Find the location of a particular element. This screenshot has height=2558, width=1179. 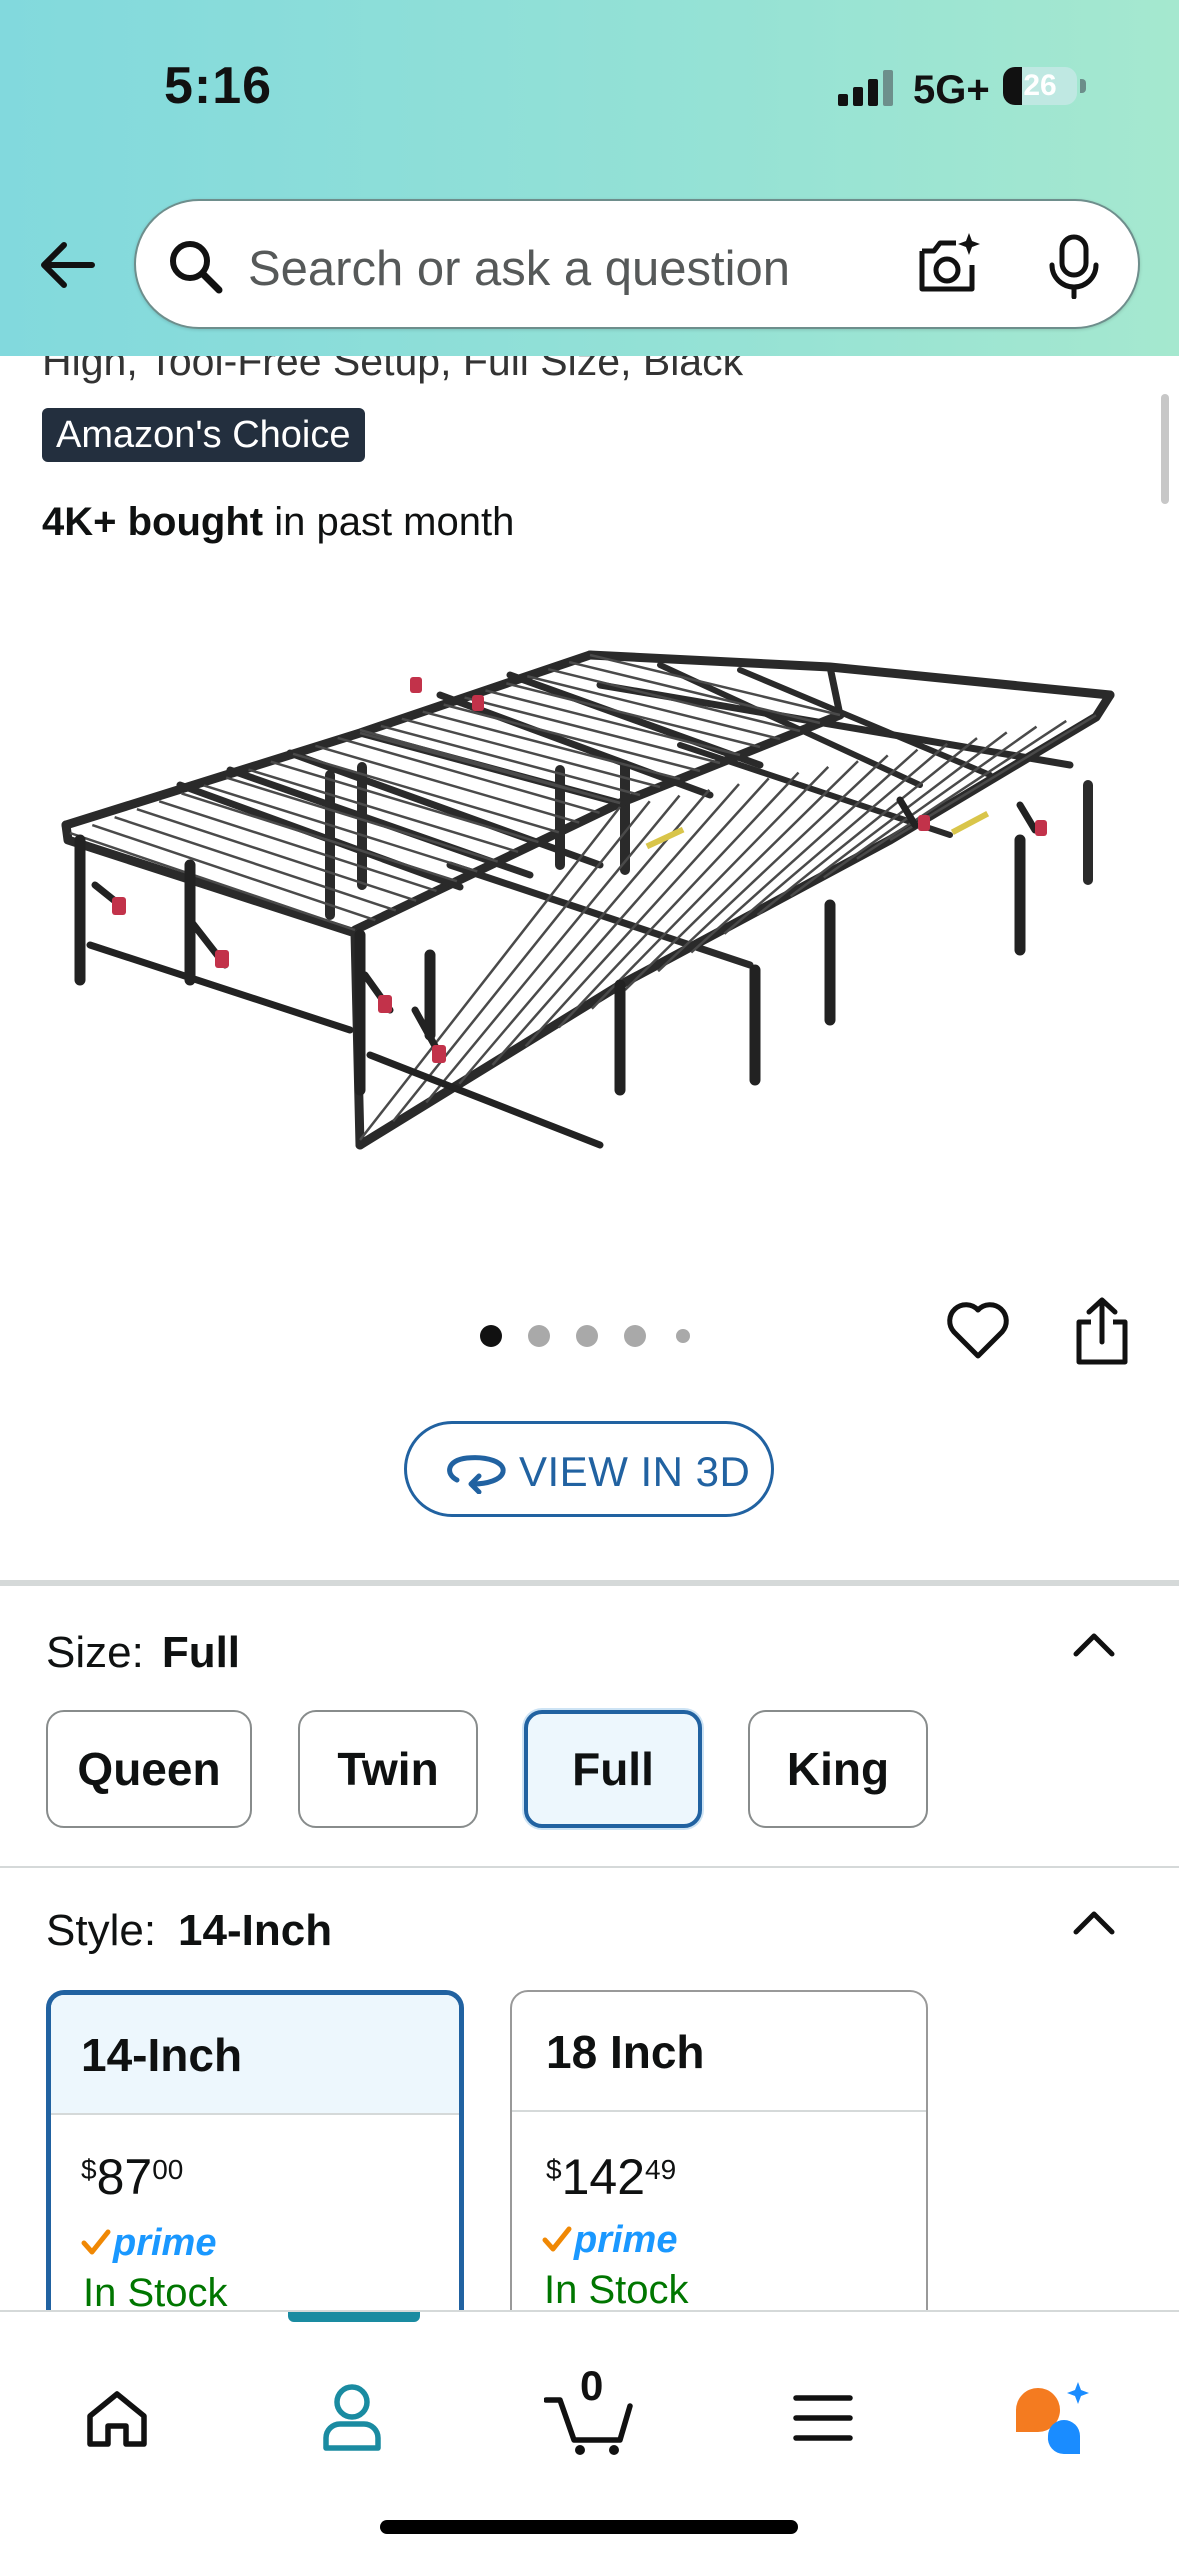

cart-count: 0 is located at coordinates (592, 2385).